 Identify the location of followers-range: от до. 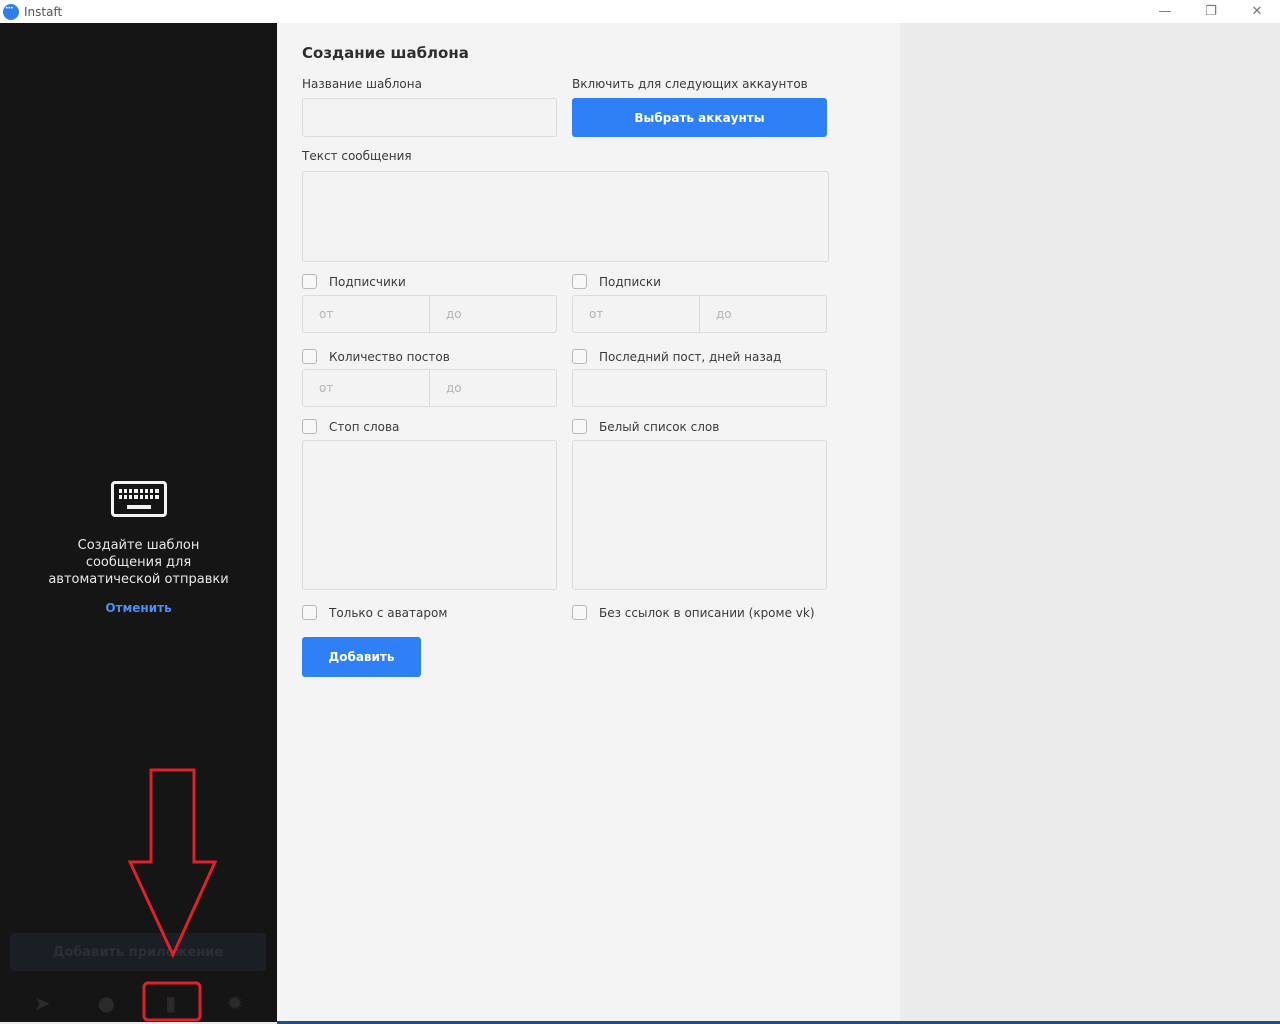
(429, 314).